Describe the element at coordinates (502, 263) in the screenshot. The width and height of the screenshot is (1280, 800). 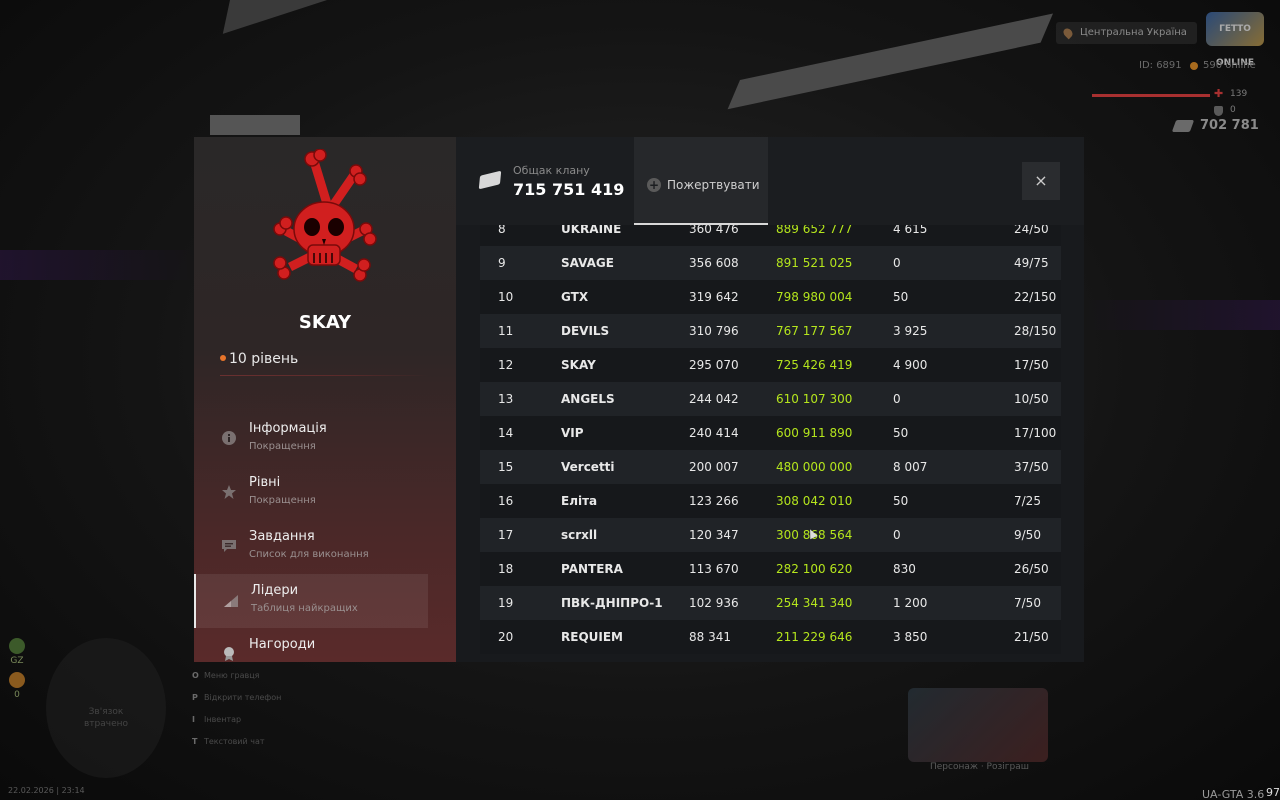
I see `rank-cell: 9` at that location.